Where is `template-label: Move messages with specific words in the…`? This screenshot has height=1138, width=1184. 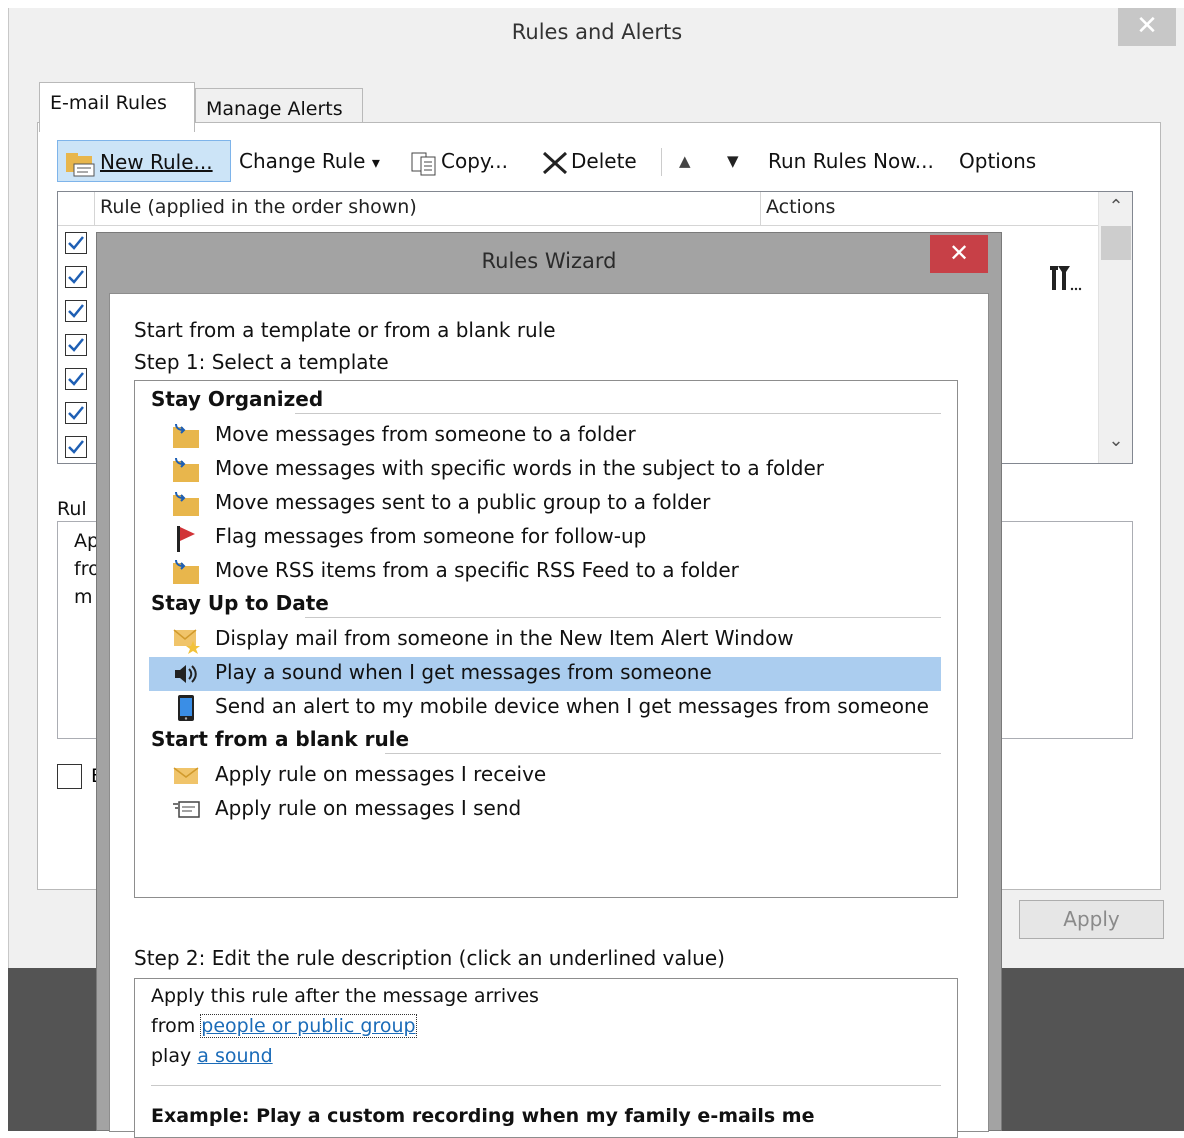
template-label: Move messages with specific words in the… is located at coordinates (520, 468).